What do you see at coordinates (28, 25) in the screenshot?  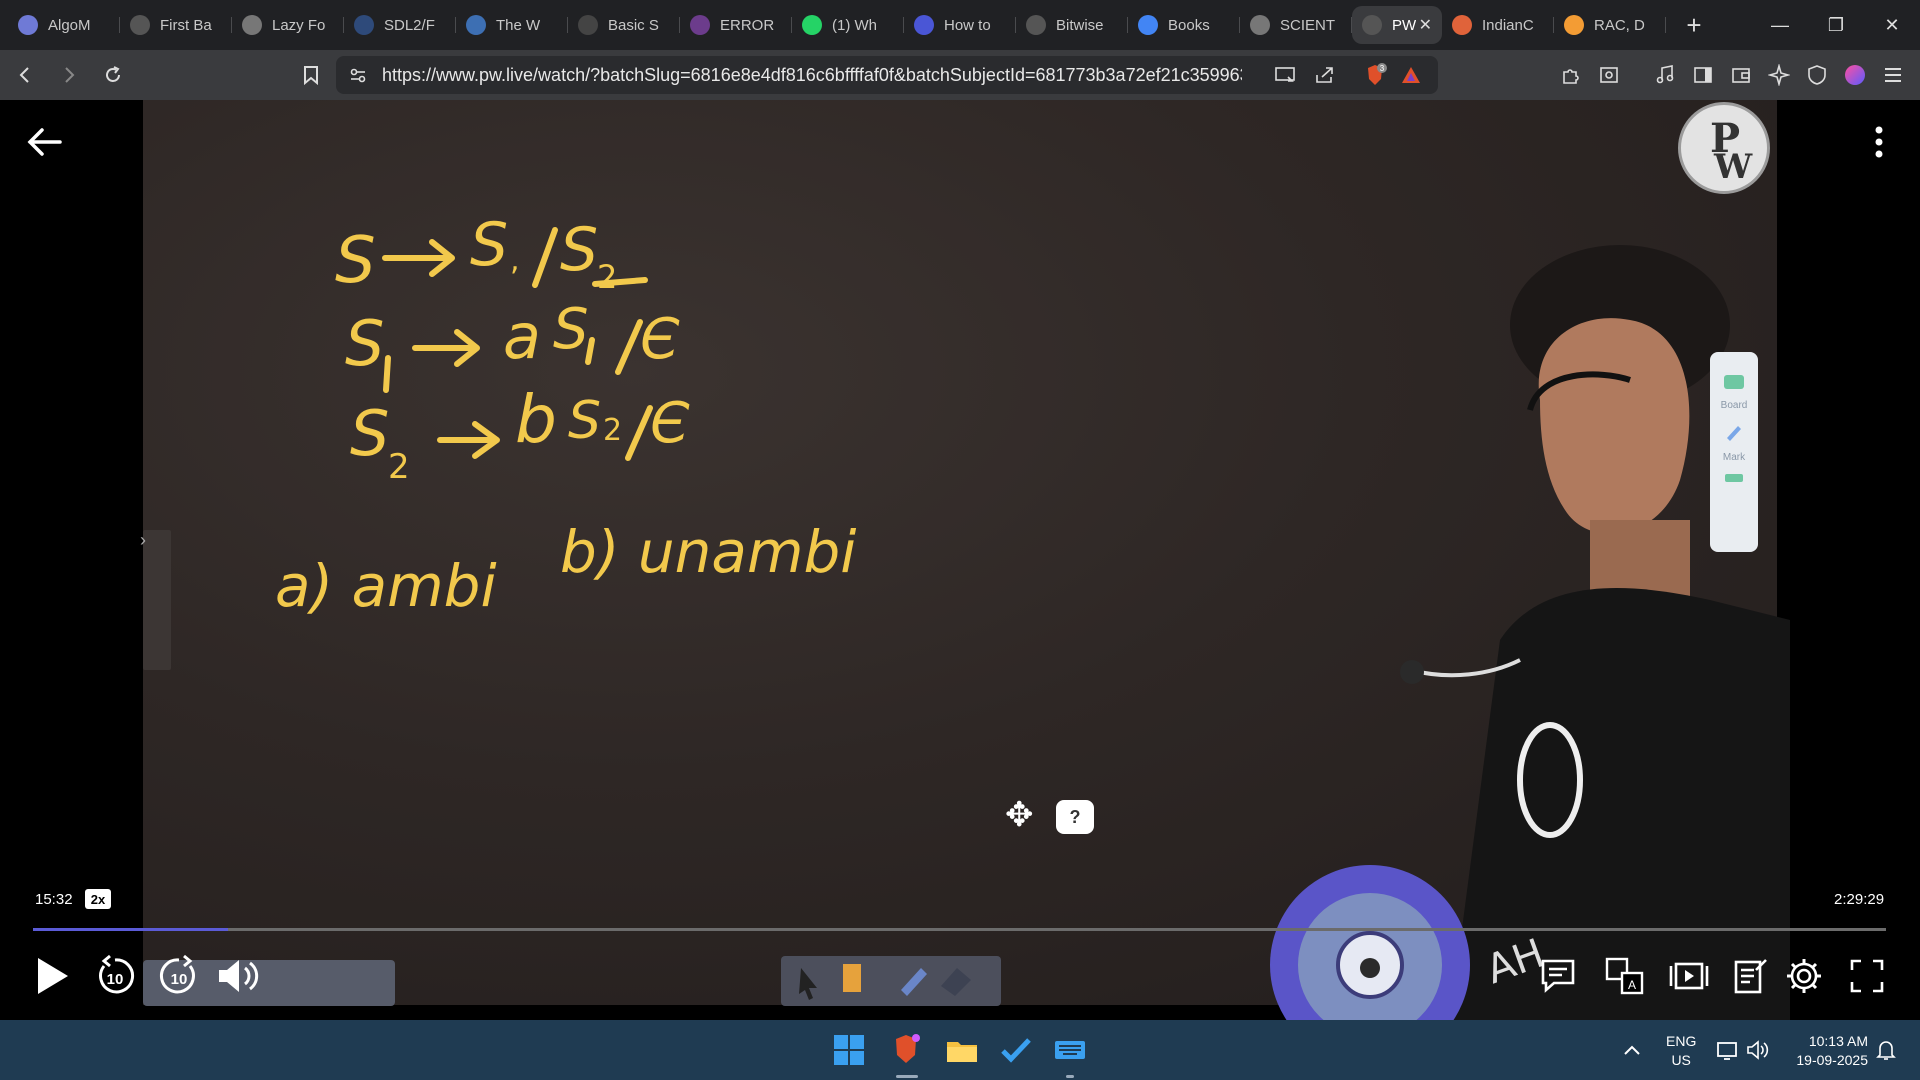 I see `algomaster-favicon-icon` at bounding box center [28, 25].